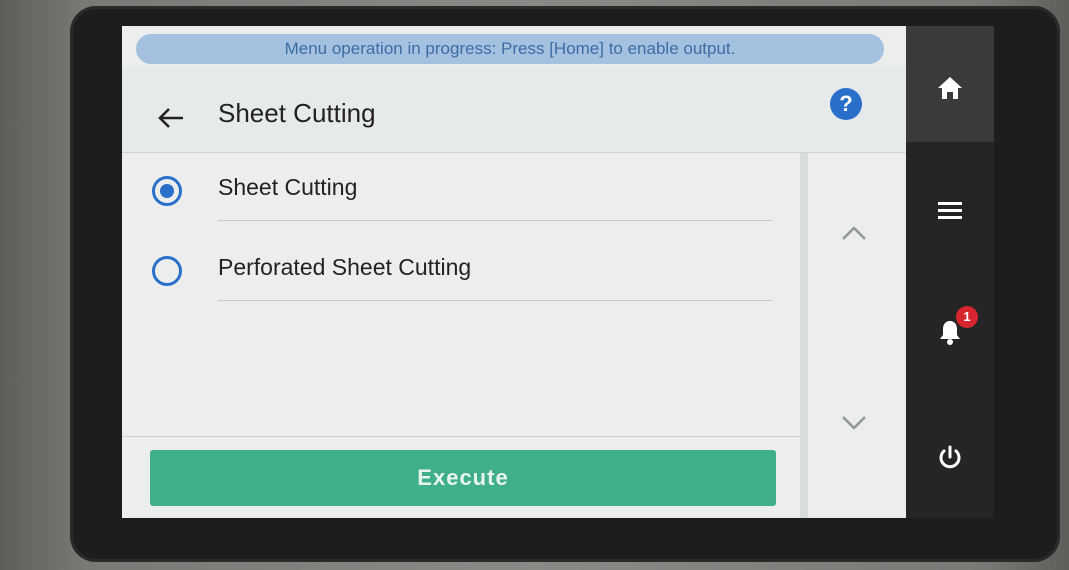  I want to click on scroll-up-chevron-icon, so click(854, 233).